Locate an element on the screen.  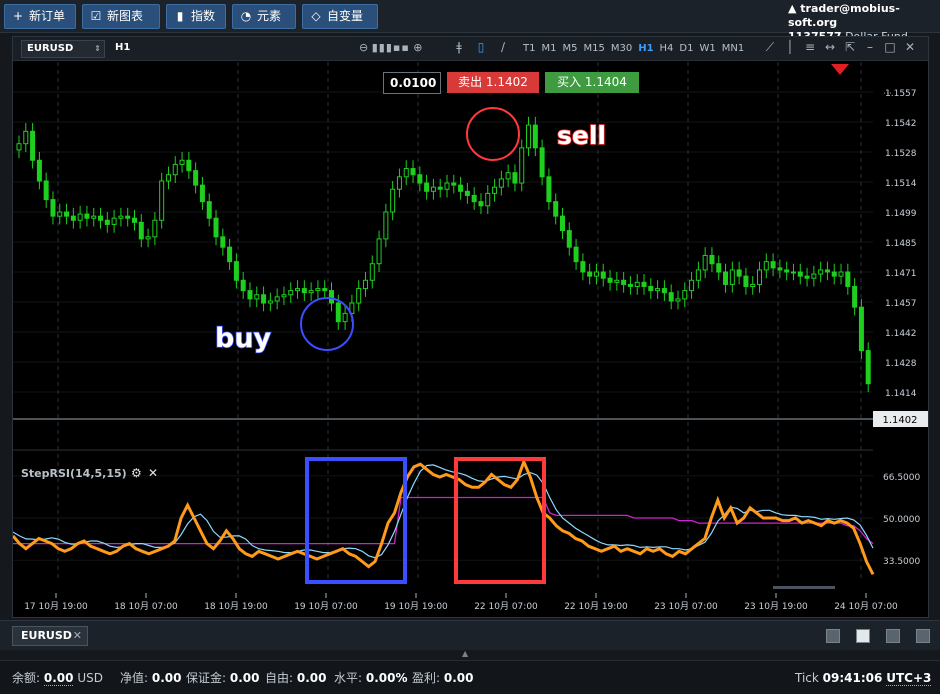
zoom-in-icon: ⊕ is located at coordinates (417, 47).